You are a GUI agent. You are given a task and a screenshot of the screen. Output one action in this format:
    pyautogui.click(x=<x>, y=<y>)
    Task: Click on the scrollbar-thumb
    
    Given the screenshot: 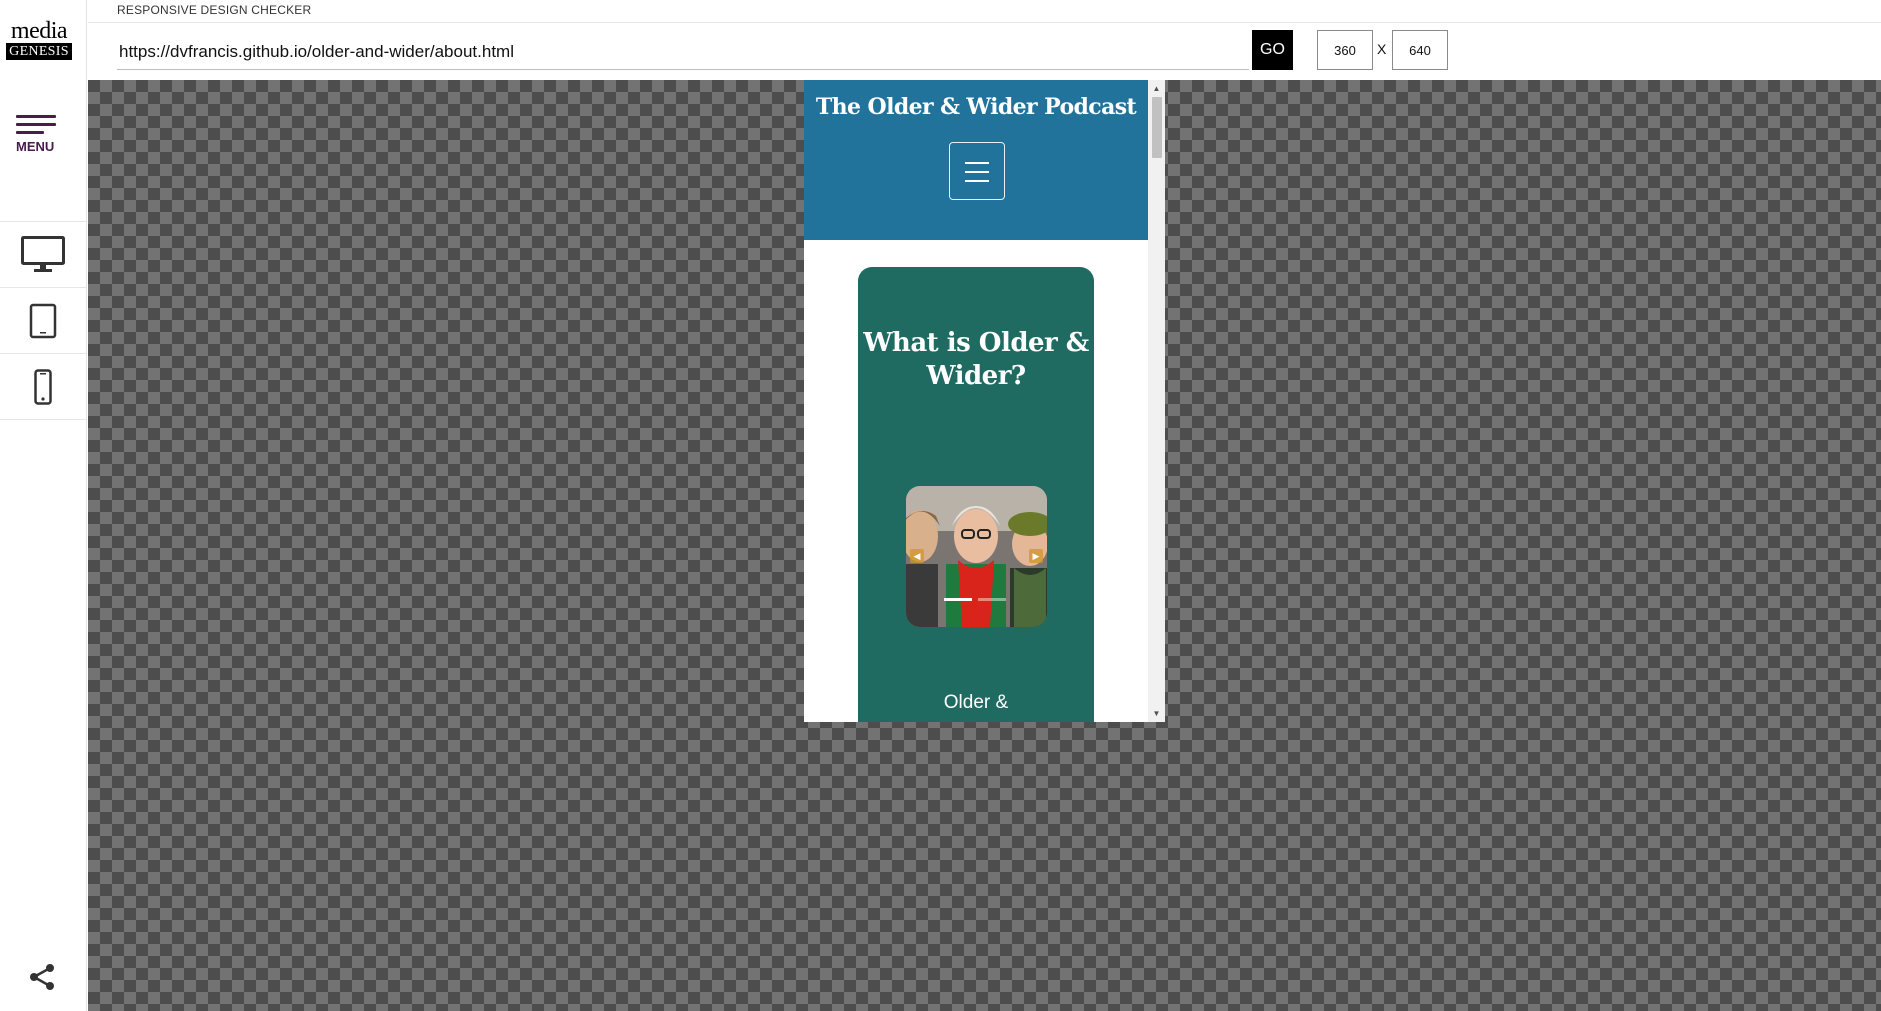 What is the action you would take?
    pyautogui.click(x=1157, y=127)
    